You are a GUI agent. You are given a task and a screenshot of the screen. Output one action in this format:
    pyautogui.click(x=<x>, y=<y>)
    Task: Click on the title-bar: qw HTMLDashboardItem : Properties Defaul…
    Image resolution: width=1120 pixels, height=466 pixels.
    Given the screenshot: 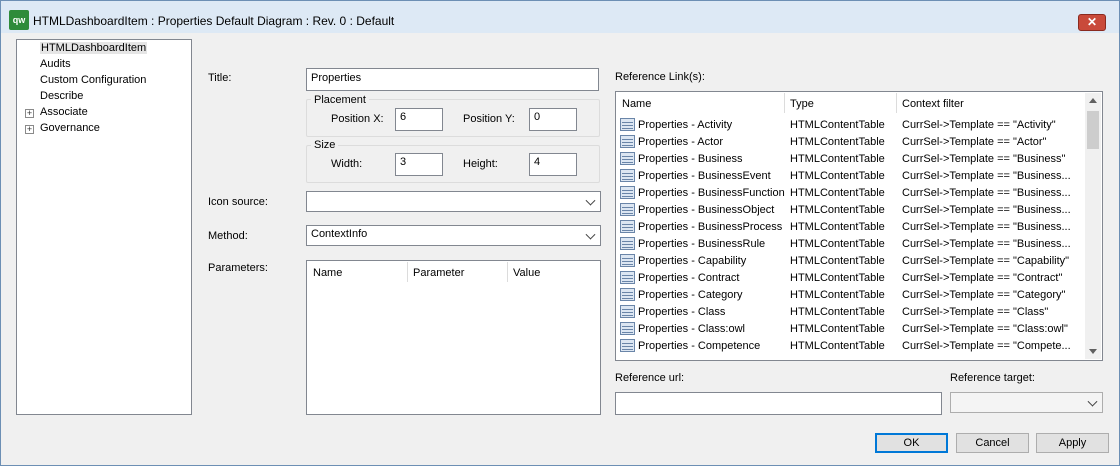 What is the action you would take?
    pyautogui.click(x=560, y=17)
    